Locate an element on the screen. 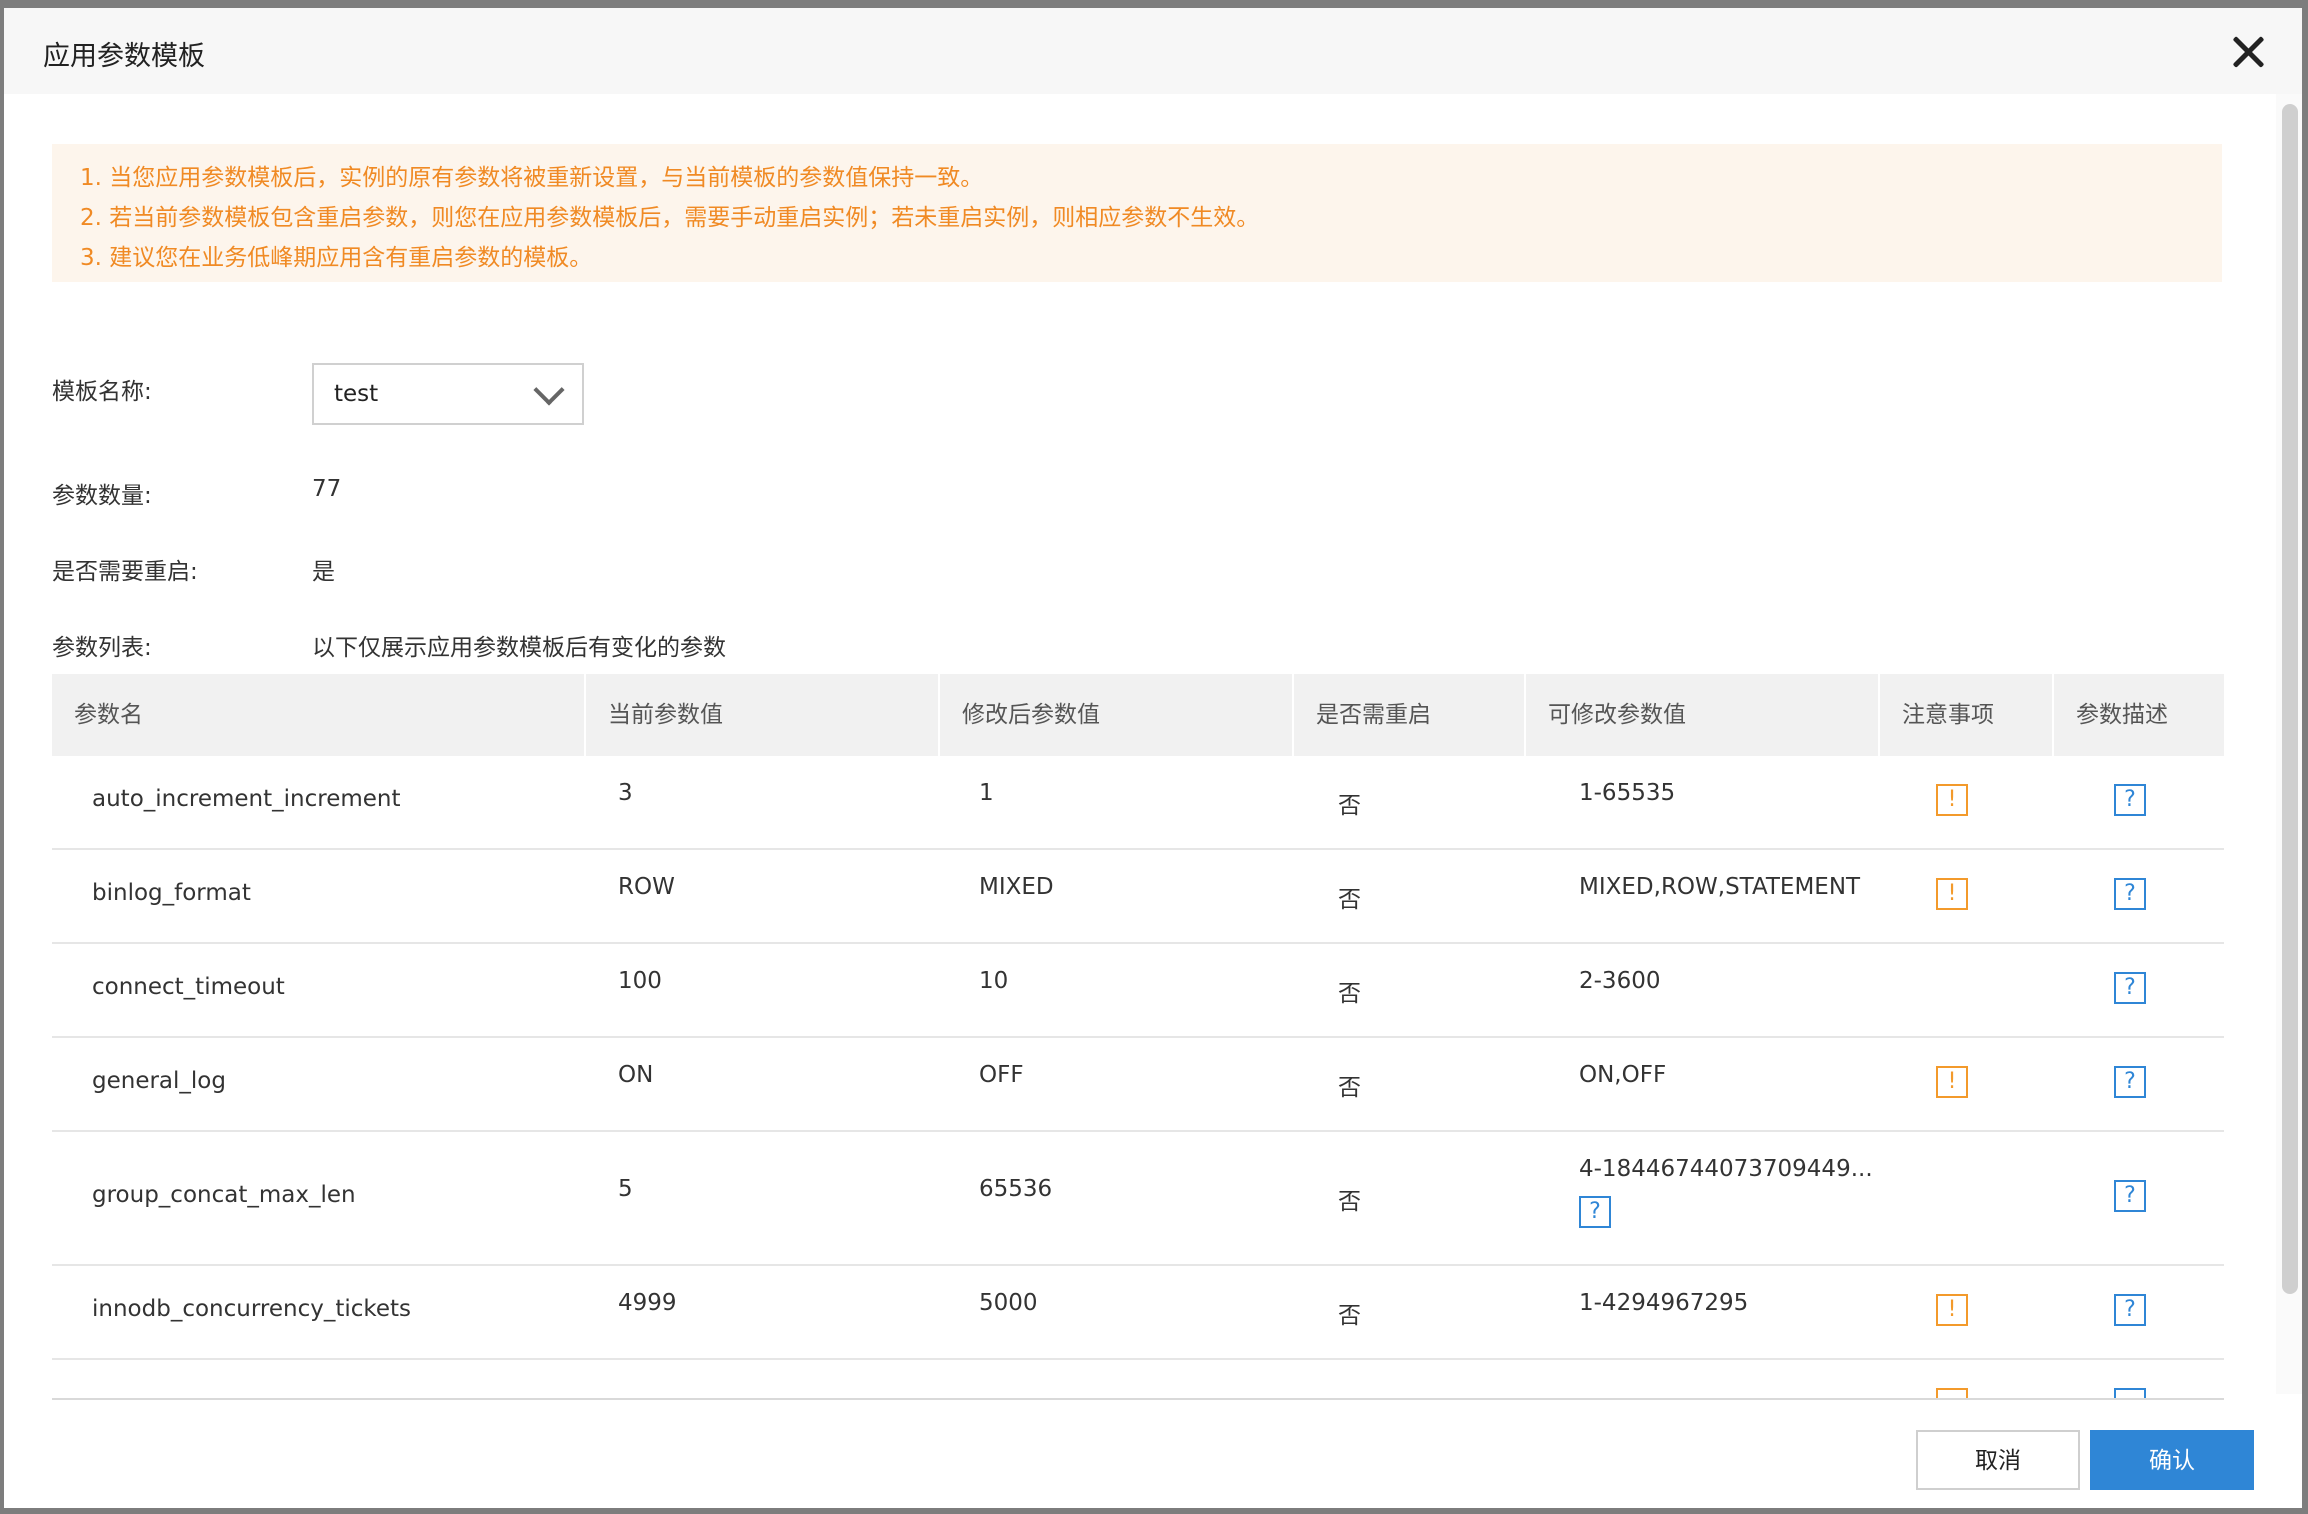 The image size is (2308, 1514). help-icon is located at coordinates (2130, 1393).